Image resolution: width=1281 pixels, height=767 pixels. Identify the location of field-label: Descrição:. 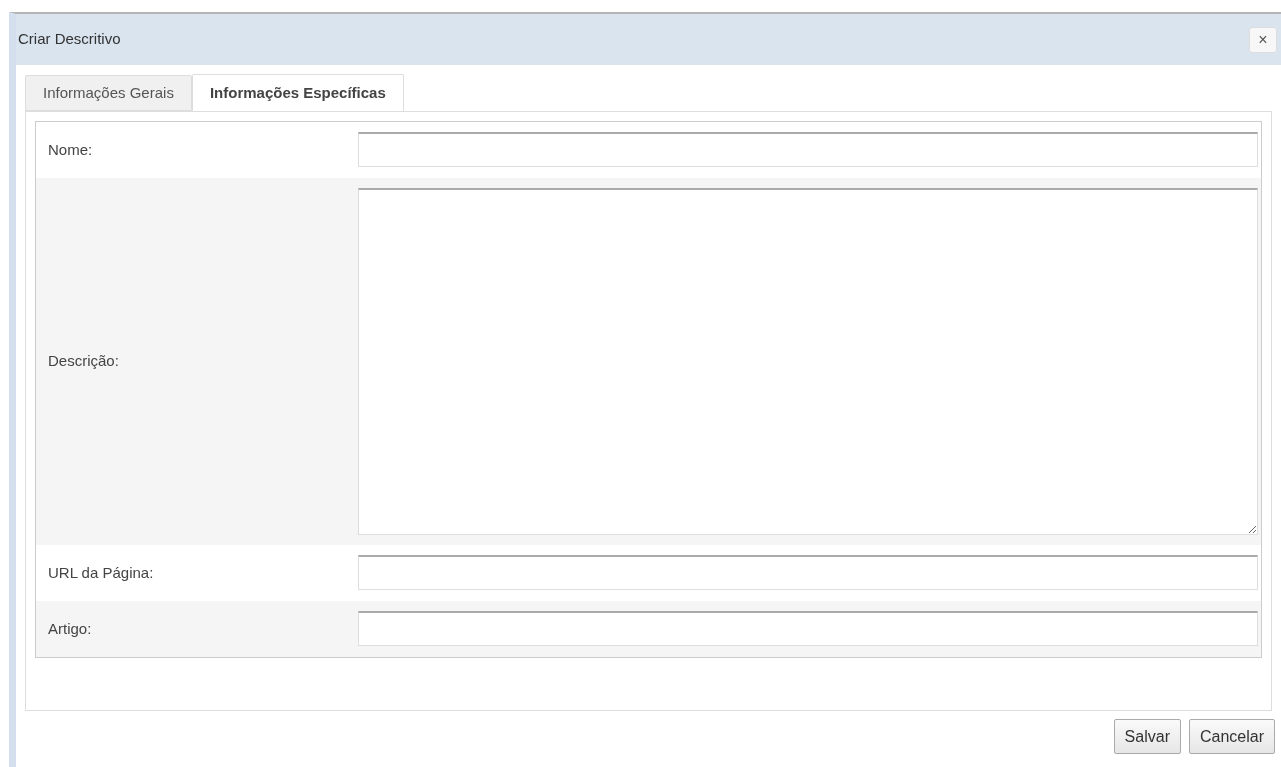
(83, 361).